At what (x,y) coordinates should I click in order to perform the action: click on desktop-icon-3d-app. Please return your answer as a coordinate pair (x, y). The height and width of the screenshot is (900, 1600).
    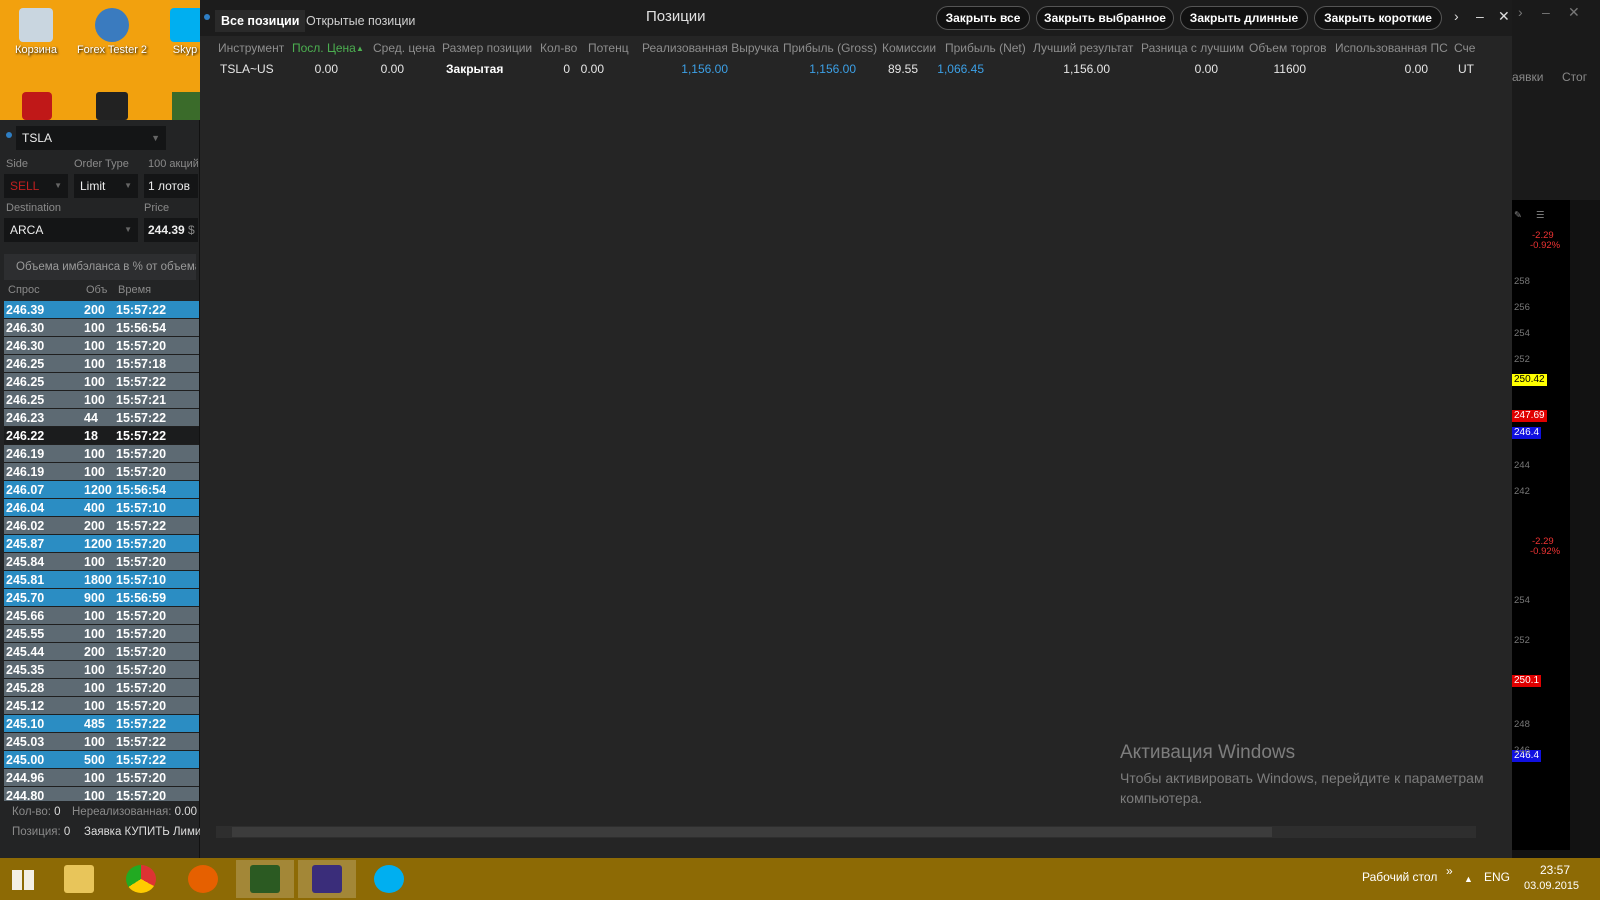
    Looking at the image, I should click on (37, 106).